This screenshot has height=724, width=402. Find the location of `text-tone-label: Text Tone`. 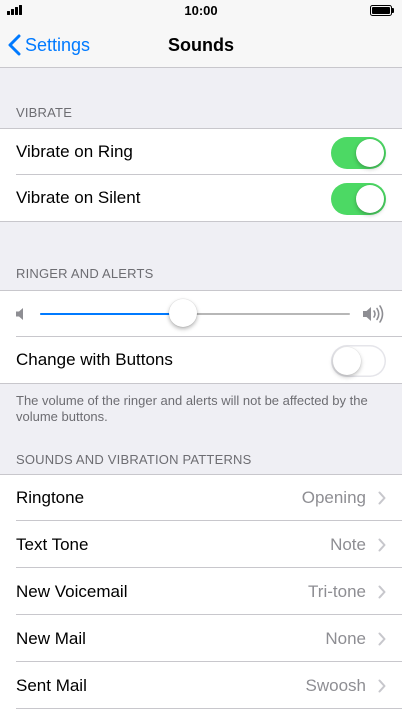

text-tone-label: Text Tone is located at coordinates (52, 544).